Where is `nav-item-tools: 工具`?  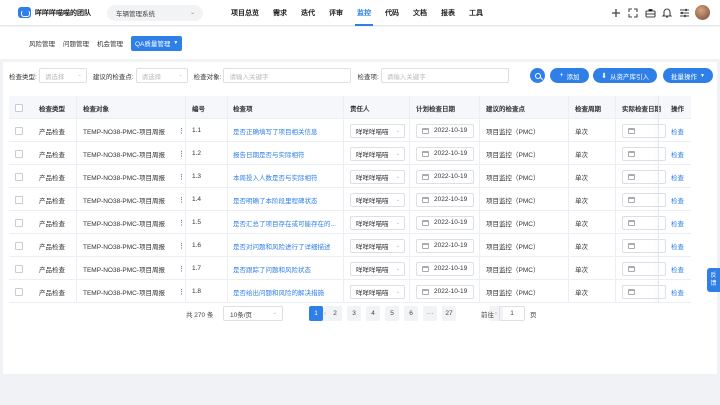 nav-item-tools: 工具 is located at coordinates (476, 13).